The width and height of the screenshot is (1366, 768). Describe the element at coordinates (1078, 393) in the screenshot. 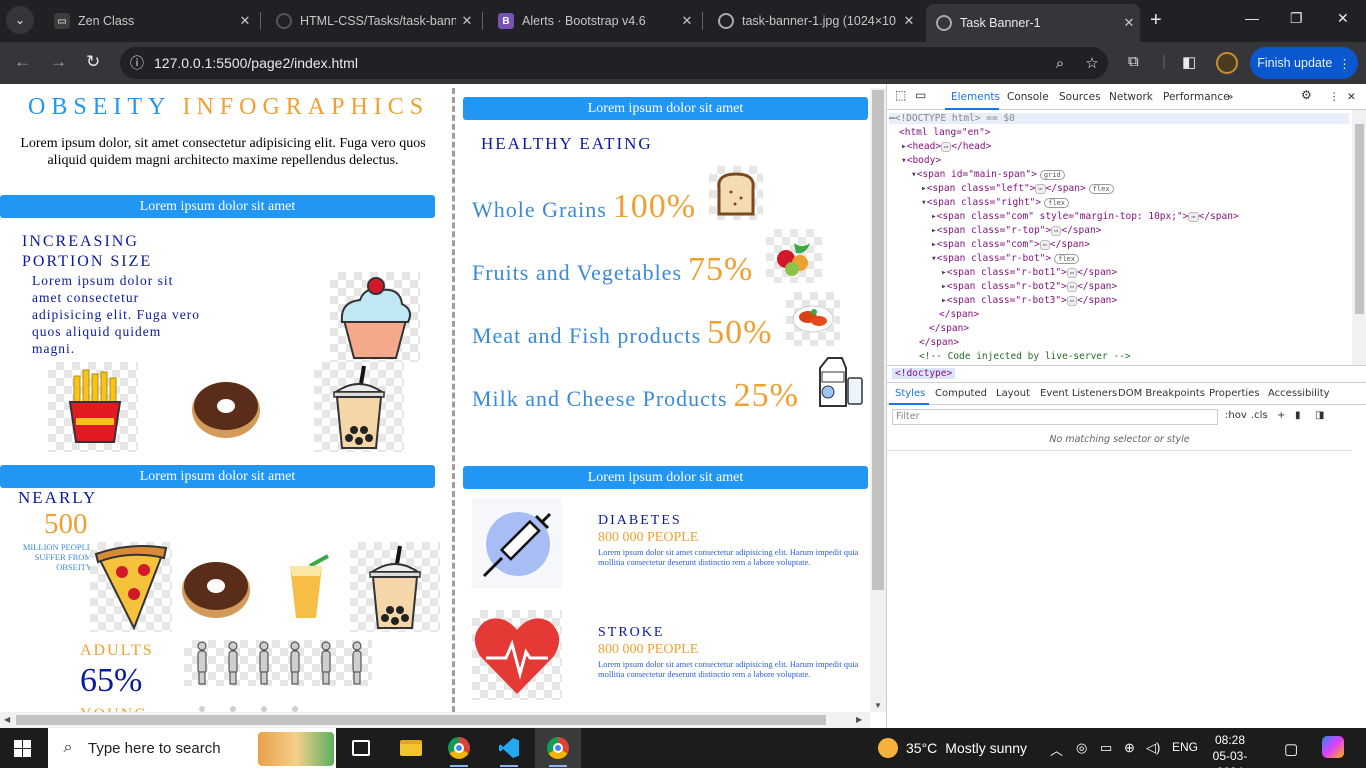

I see `tab-event-listeners: Event Listeners` at that location.